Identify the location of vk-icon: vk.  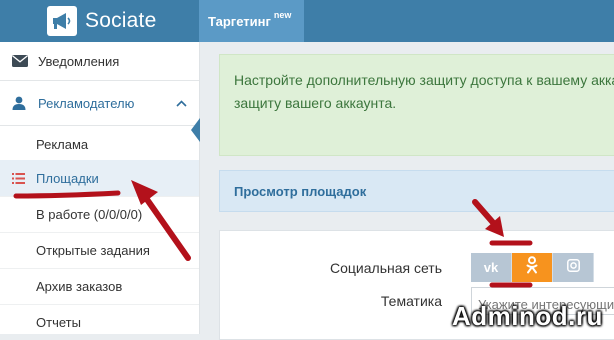
(491, 267).